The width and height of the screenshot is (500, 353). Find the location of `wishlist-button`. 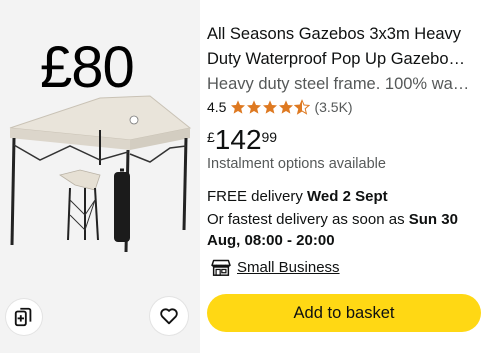

wishlist-button is located at coordinates (169, 316).